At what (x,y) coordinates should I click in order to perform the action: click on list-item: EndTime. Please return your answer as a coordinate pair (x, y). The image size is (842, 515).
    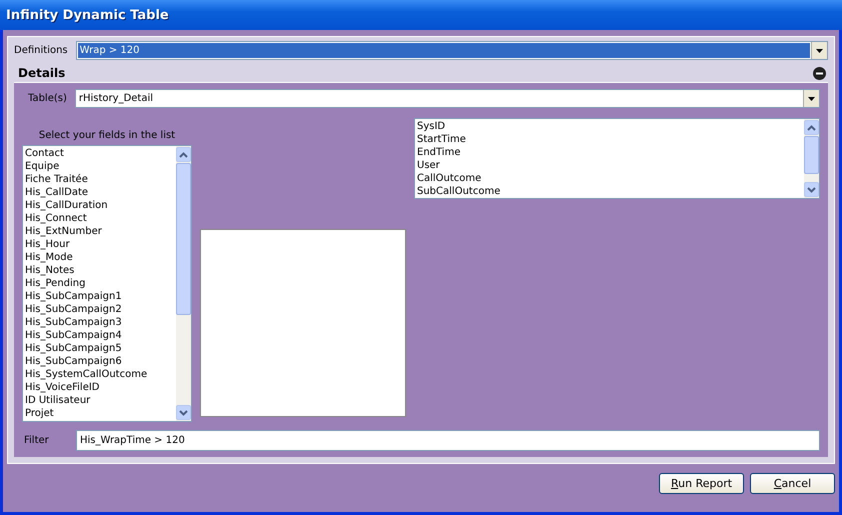
    Looking at the image, I should click on (609, 152).